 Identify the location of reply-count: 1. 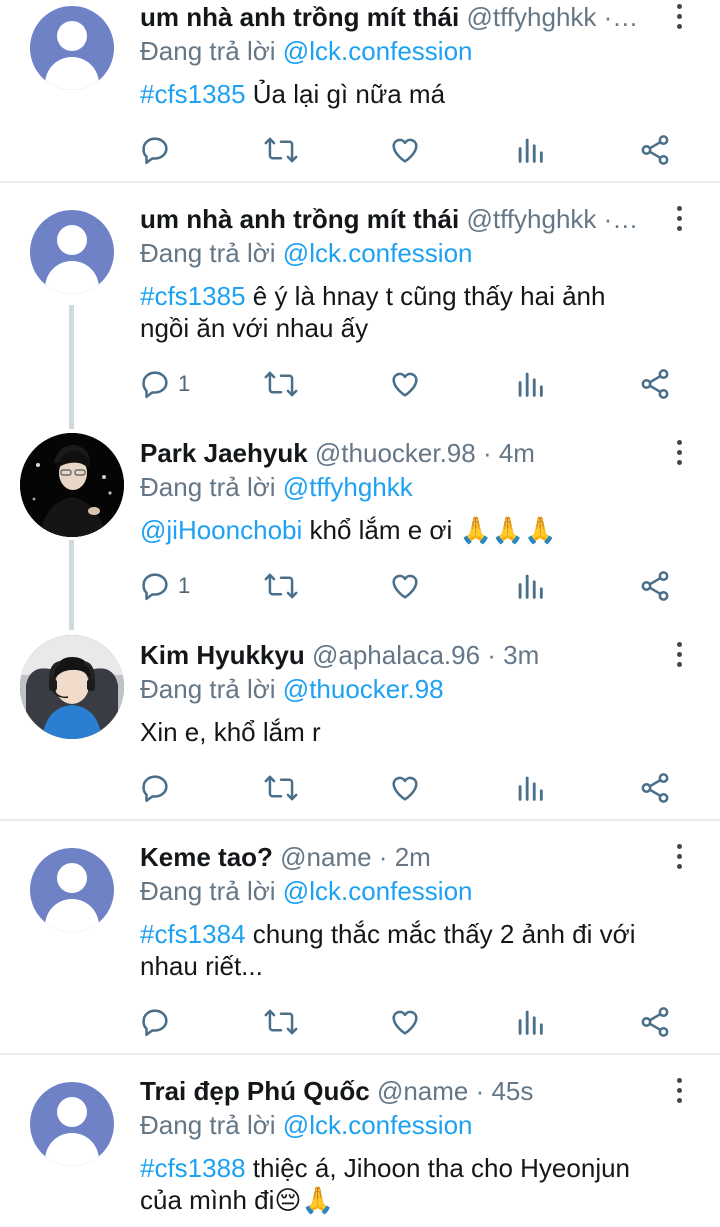
(184, 585).